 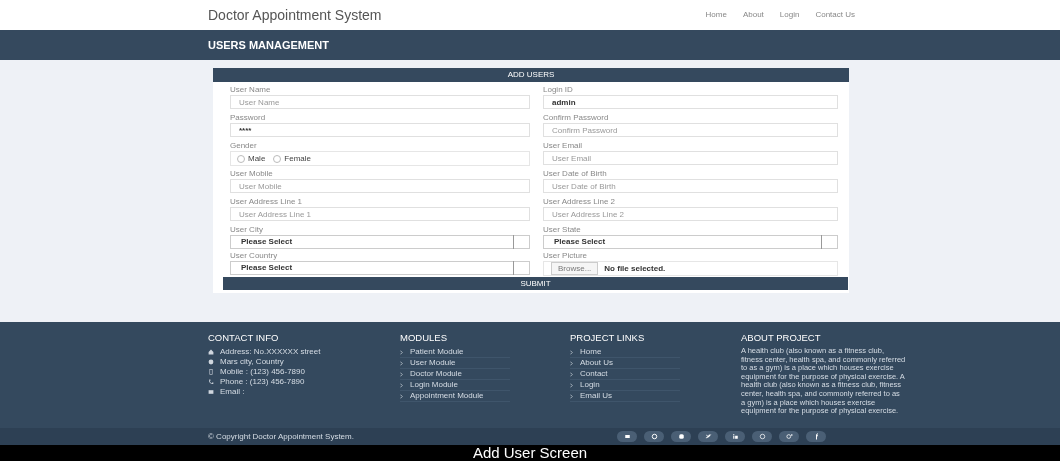 What do you see at coordinates (455, 396) in the screenshot?
I see `footer-link: Appointment Module` at bounding box center [455, 396].